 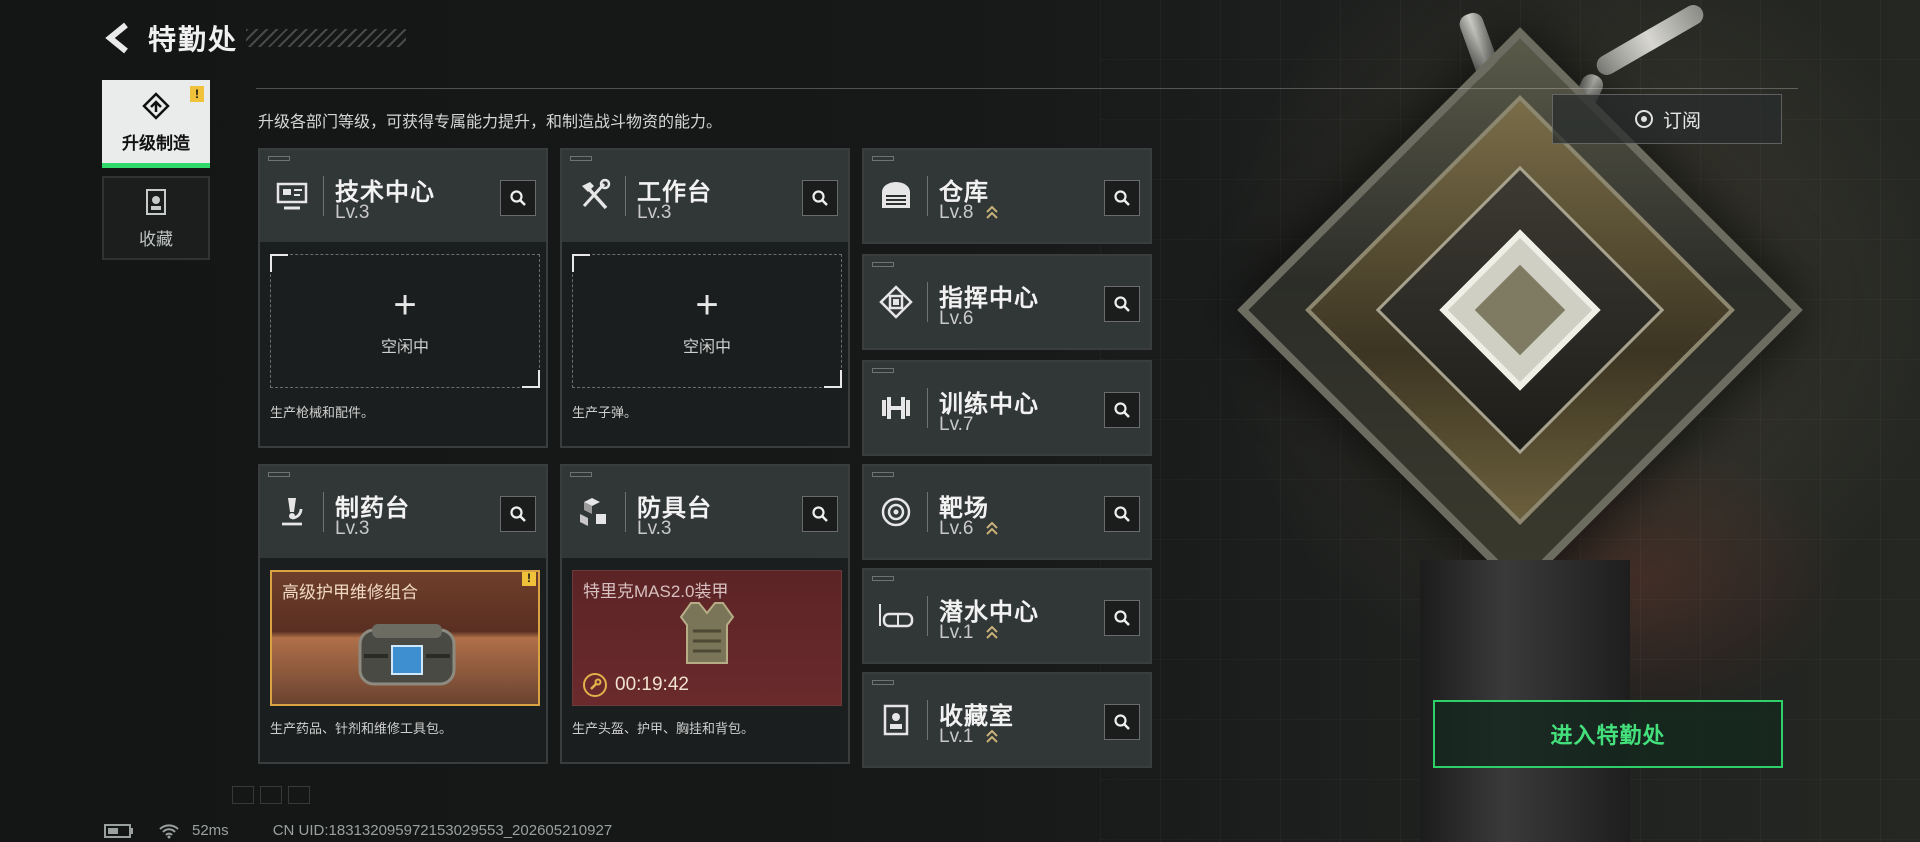 I want to click on back-button, so click(x=119, y=38).